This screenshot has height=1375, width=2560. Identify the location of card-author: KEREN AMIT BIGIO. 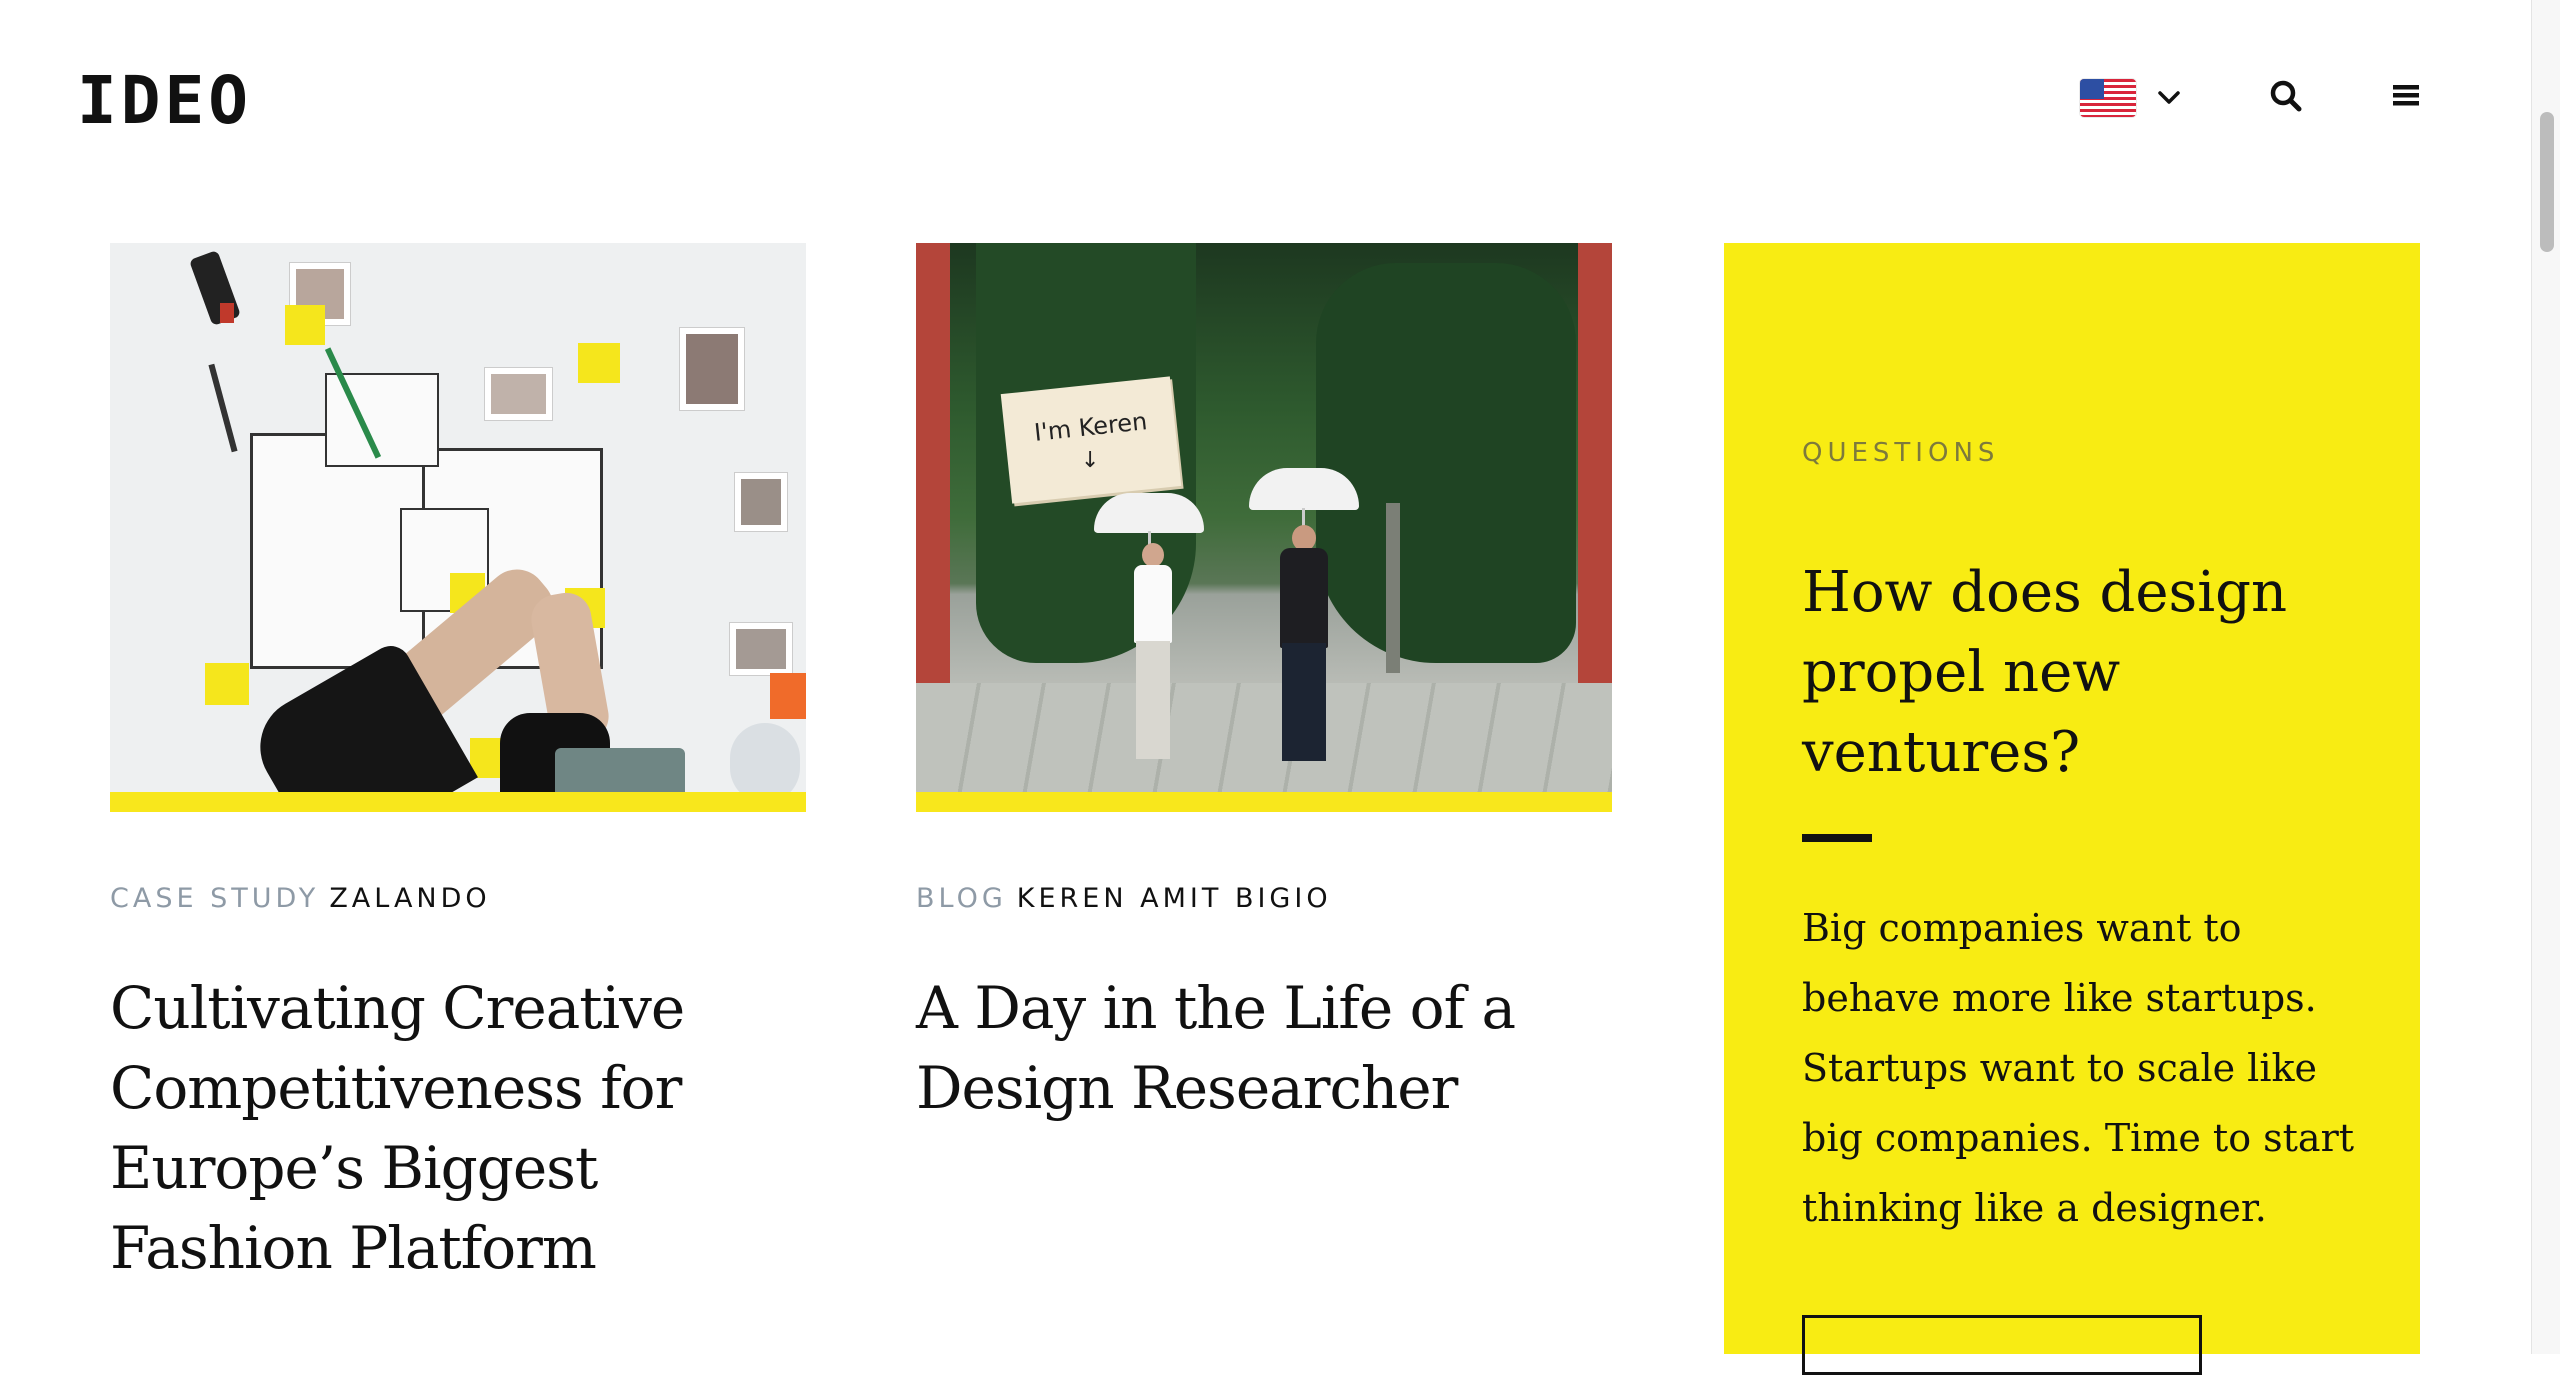
(1174, 898).